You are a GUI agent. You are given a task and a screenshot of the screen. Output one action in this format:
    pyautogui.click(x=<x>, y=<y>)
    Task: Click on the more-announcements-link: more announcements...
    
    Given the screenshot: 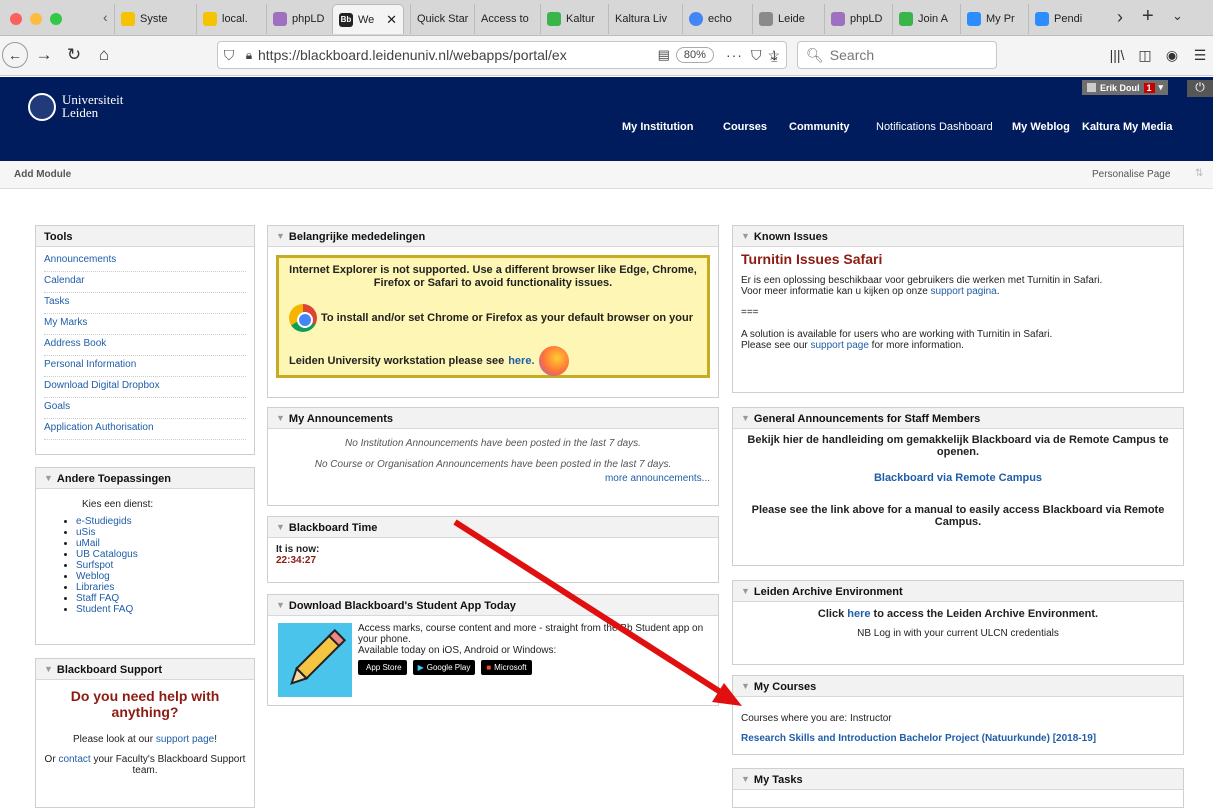 What is the action you would take?
    pyautogui.click(x=657, y=478)
    